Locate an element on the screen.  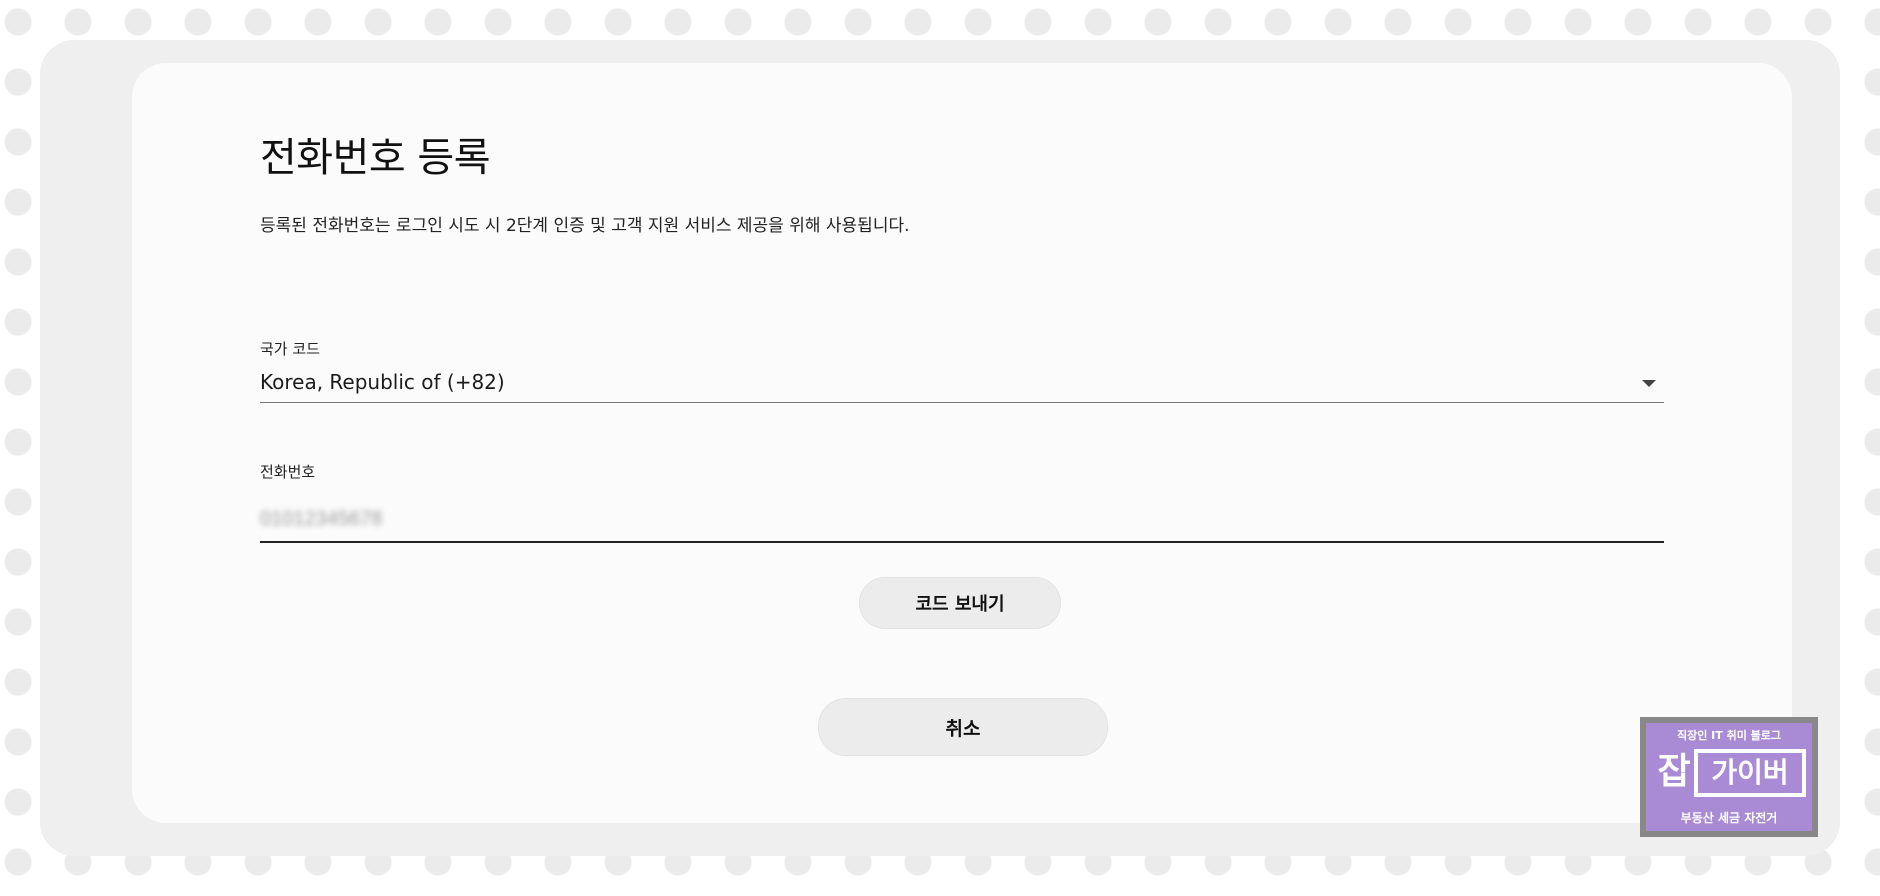
send-code-button: 코드 보내기 is located at coordinates (960, 603).